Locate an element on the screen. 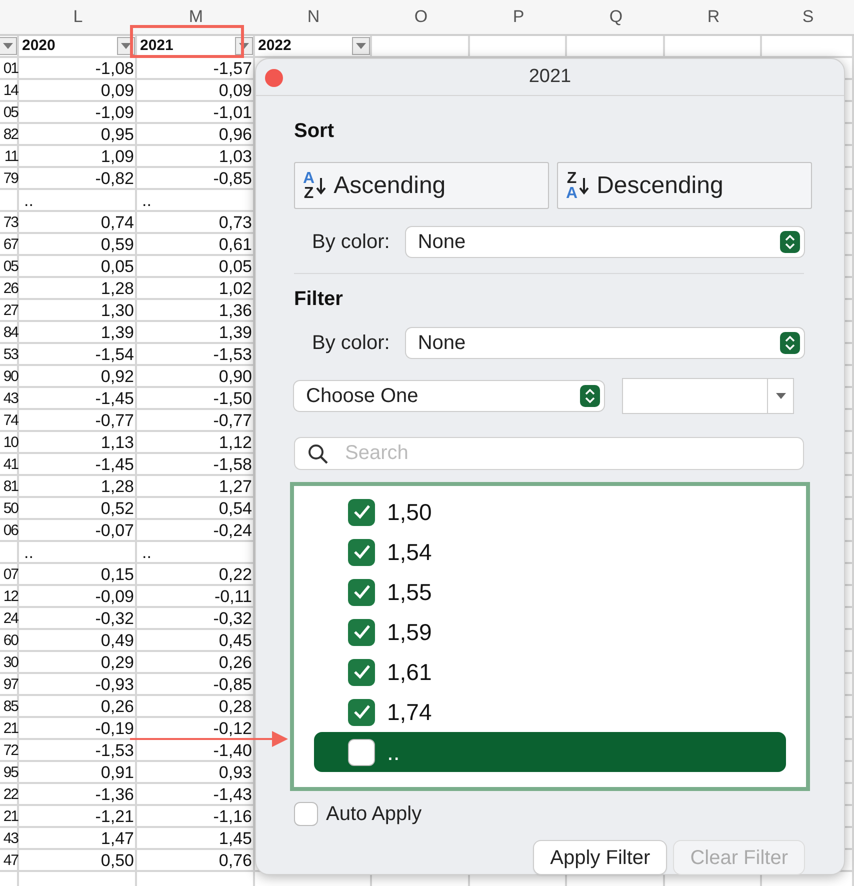 The image size is (854, 886). table-cell-text: 11 is located at coordinates (11, 157).